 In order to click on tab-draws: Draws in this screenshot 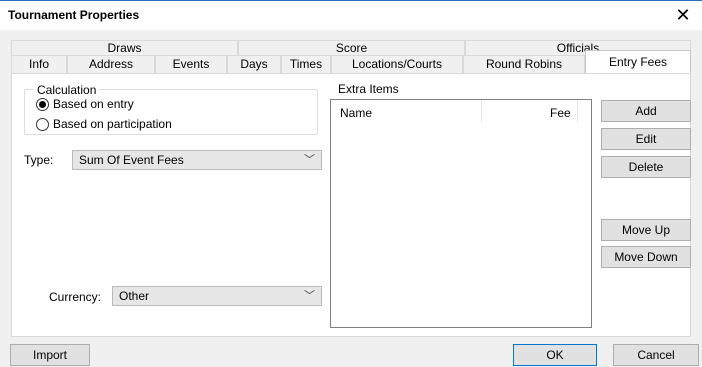, I will do `click(124, 48)`.